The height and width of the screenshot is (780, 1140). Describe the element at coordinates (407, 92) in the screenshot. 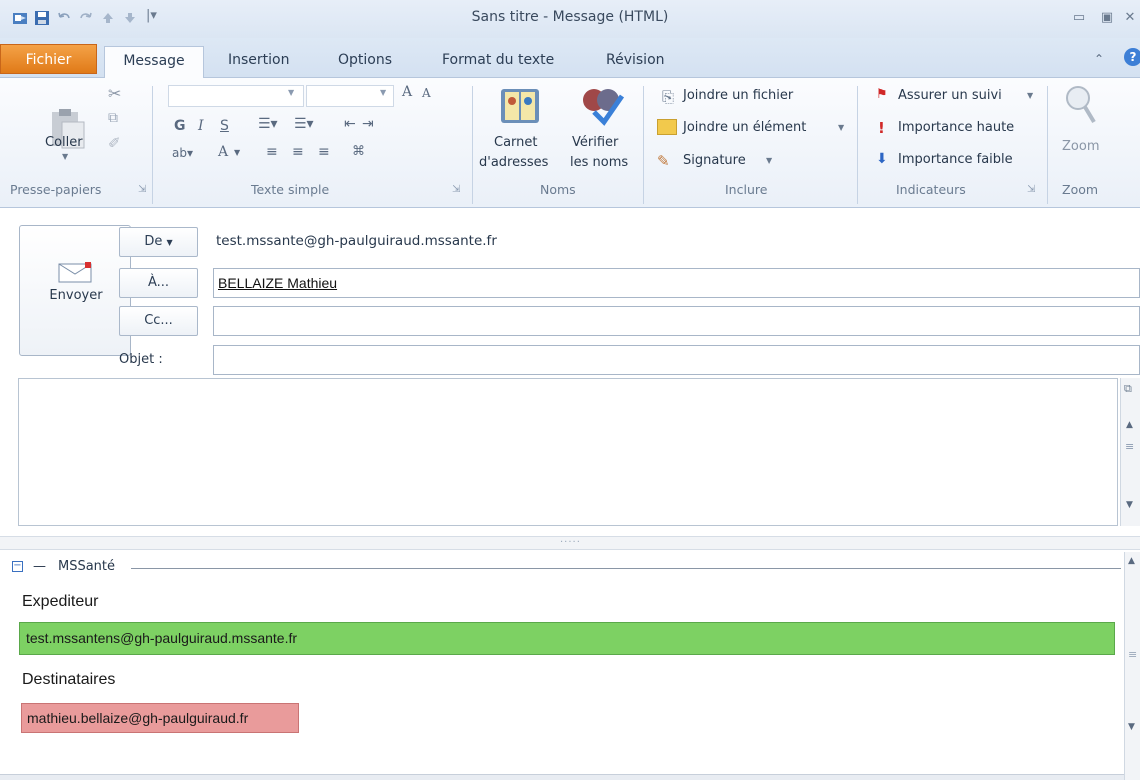

I see `grow-font-icon: A` at that location.